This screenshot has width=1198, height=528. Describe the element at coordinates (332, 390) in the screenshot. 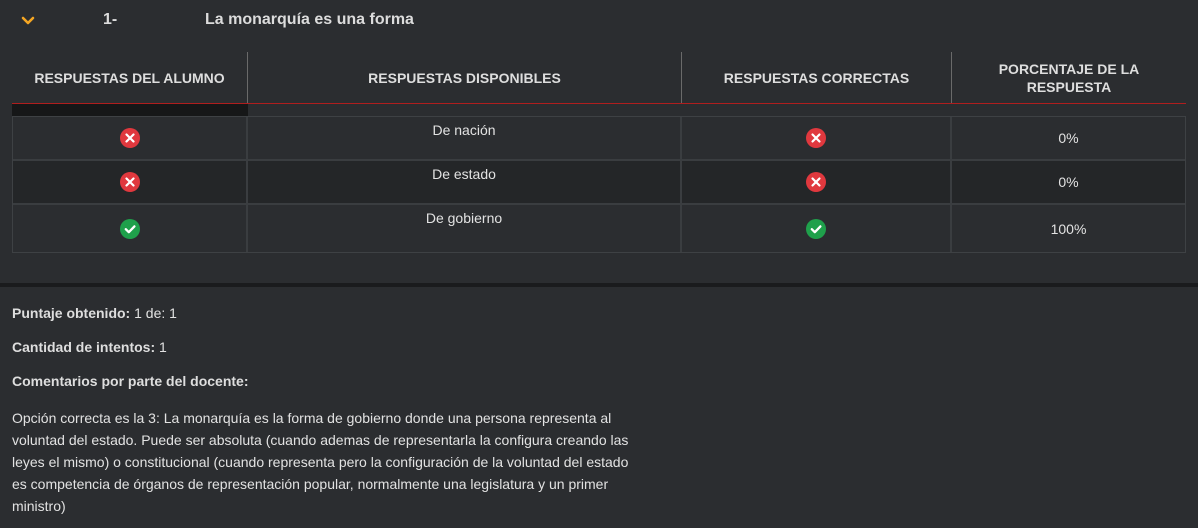

I see `comments-line: Comentarios por parte del docente:` at that location.